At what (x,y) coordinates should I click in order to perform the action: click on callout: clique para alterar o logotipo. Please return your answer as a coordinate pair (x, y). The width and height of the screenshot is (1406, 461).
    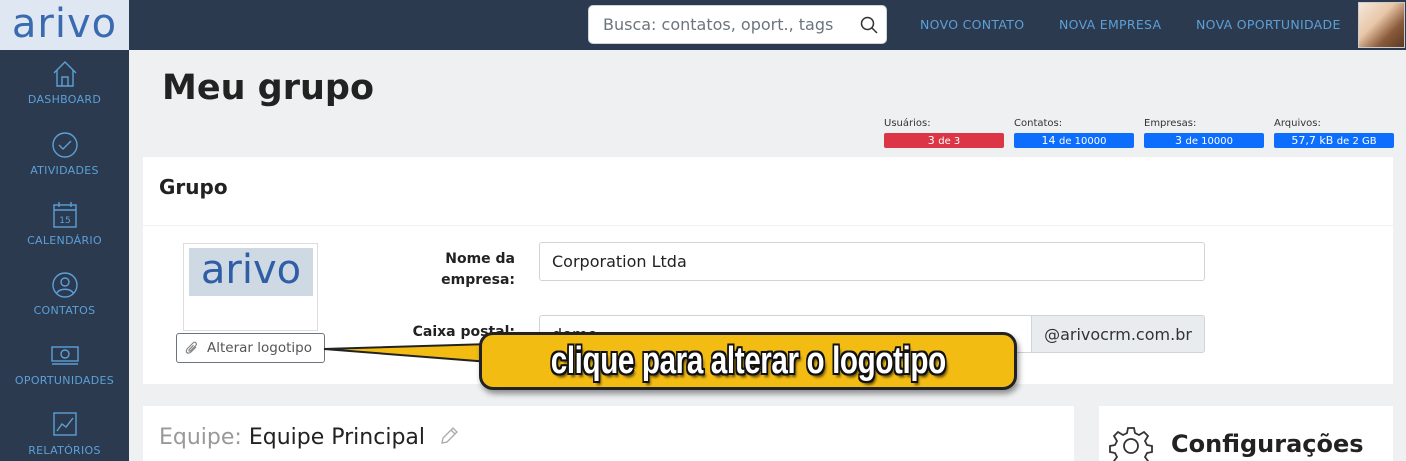
    Looking at the image, I should click on (748, 361).